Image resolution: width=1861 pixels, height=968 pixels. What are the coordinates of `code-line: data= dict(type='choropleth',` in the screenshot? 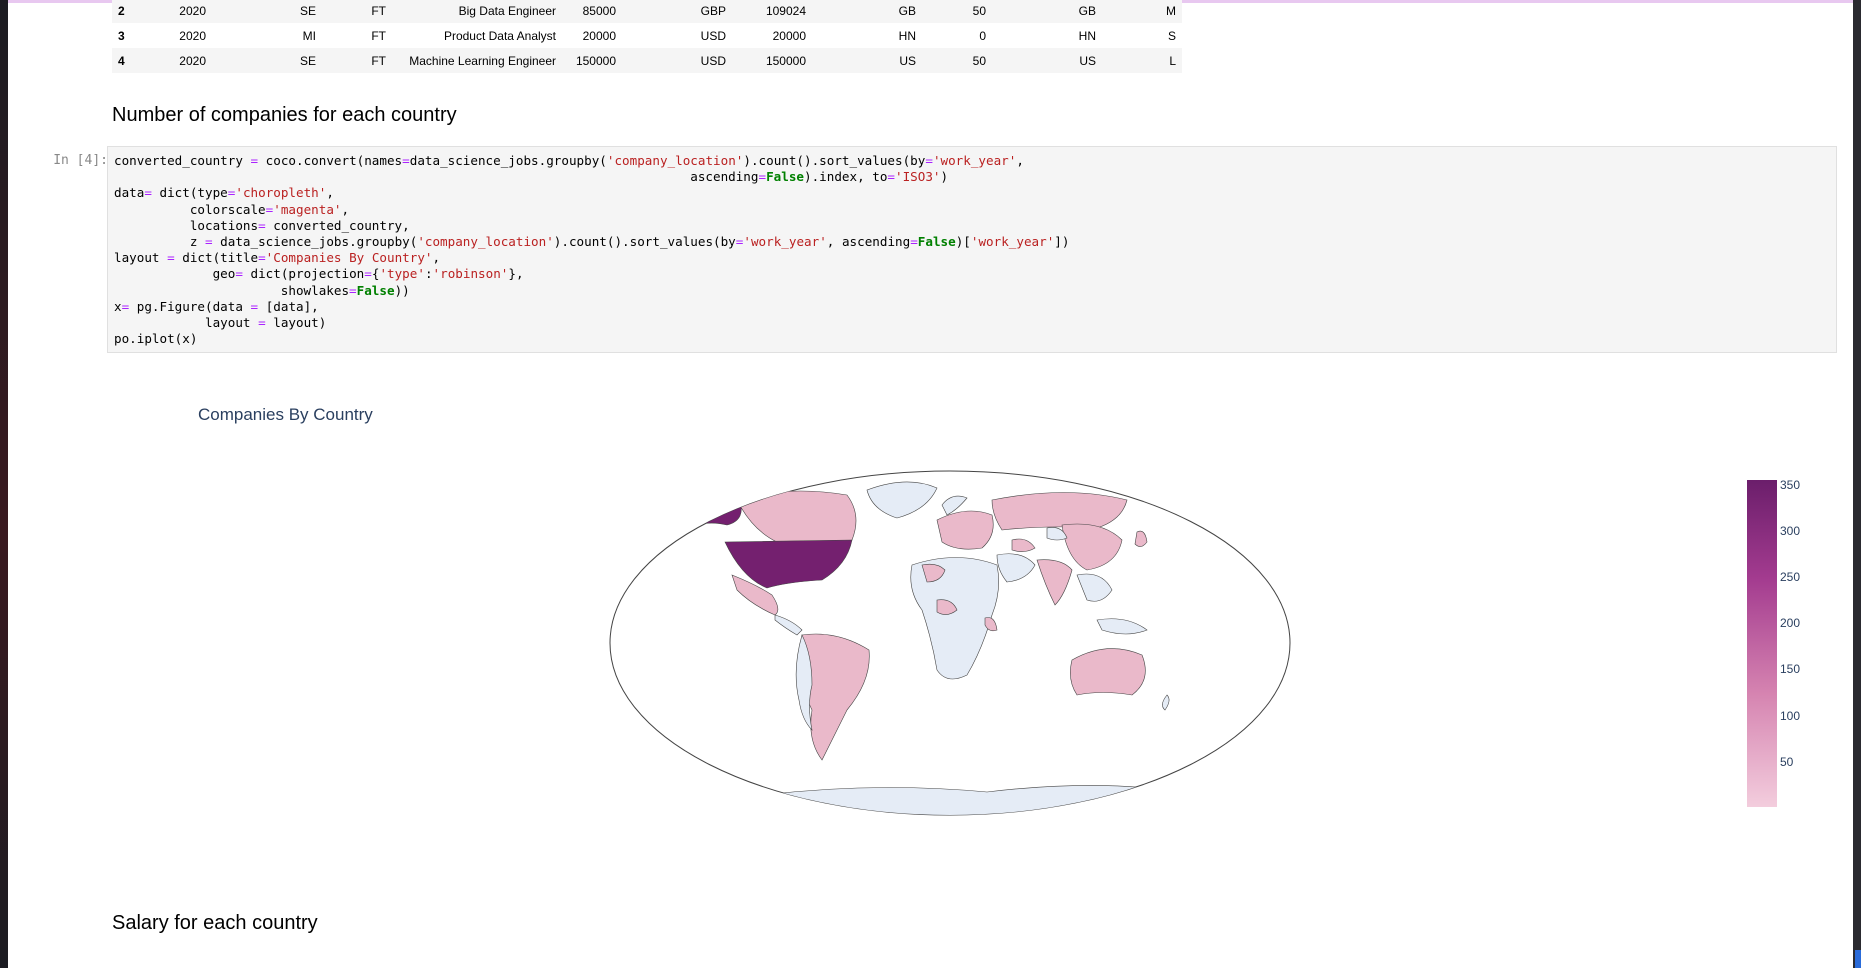 It's located at (224, 193).